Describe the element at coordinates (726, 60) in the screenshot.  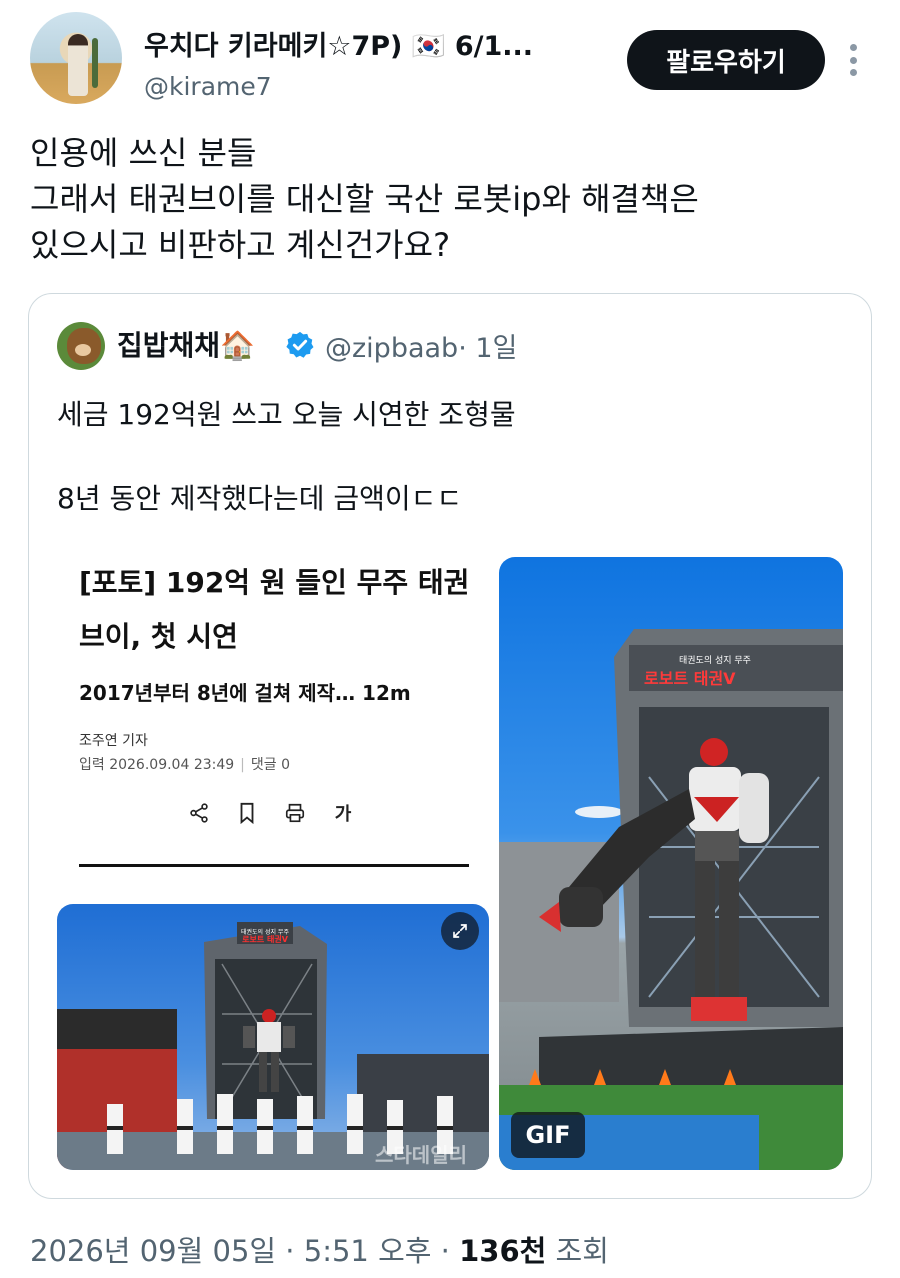
I see `follow-button: 팔로우하기` at that location.